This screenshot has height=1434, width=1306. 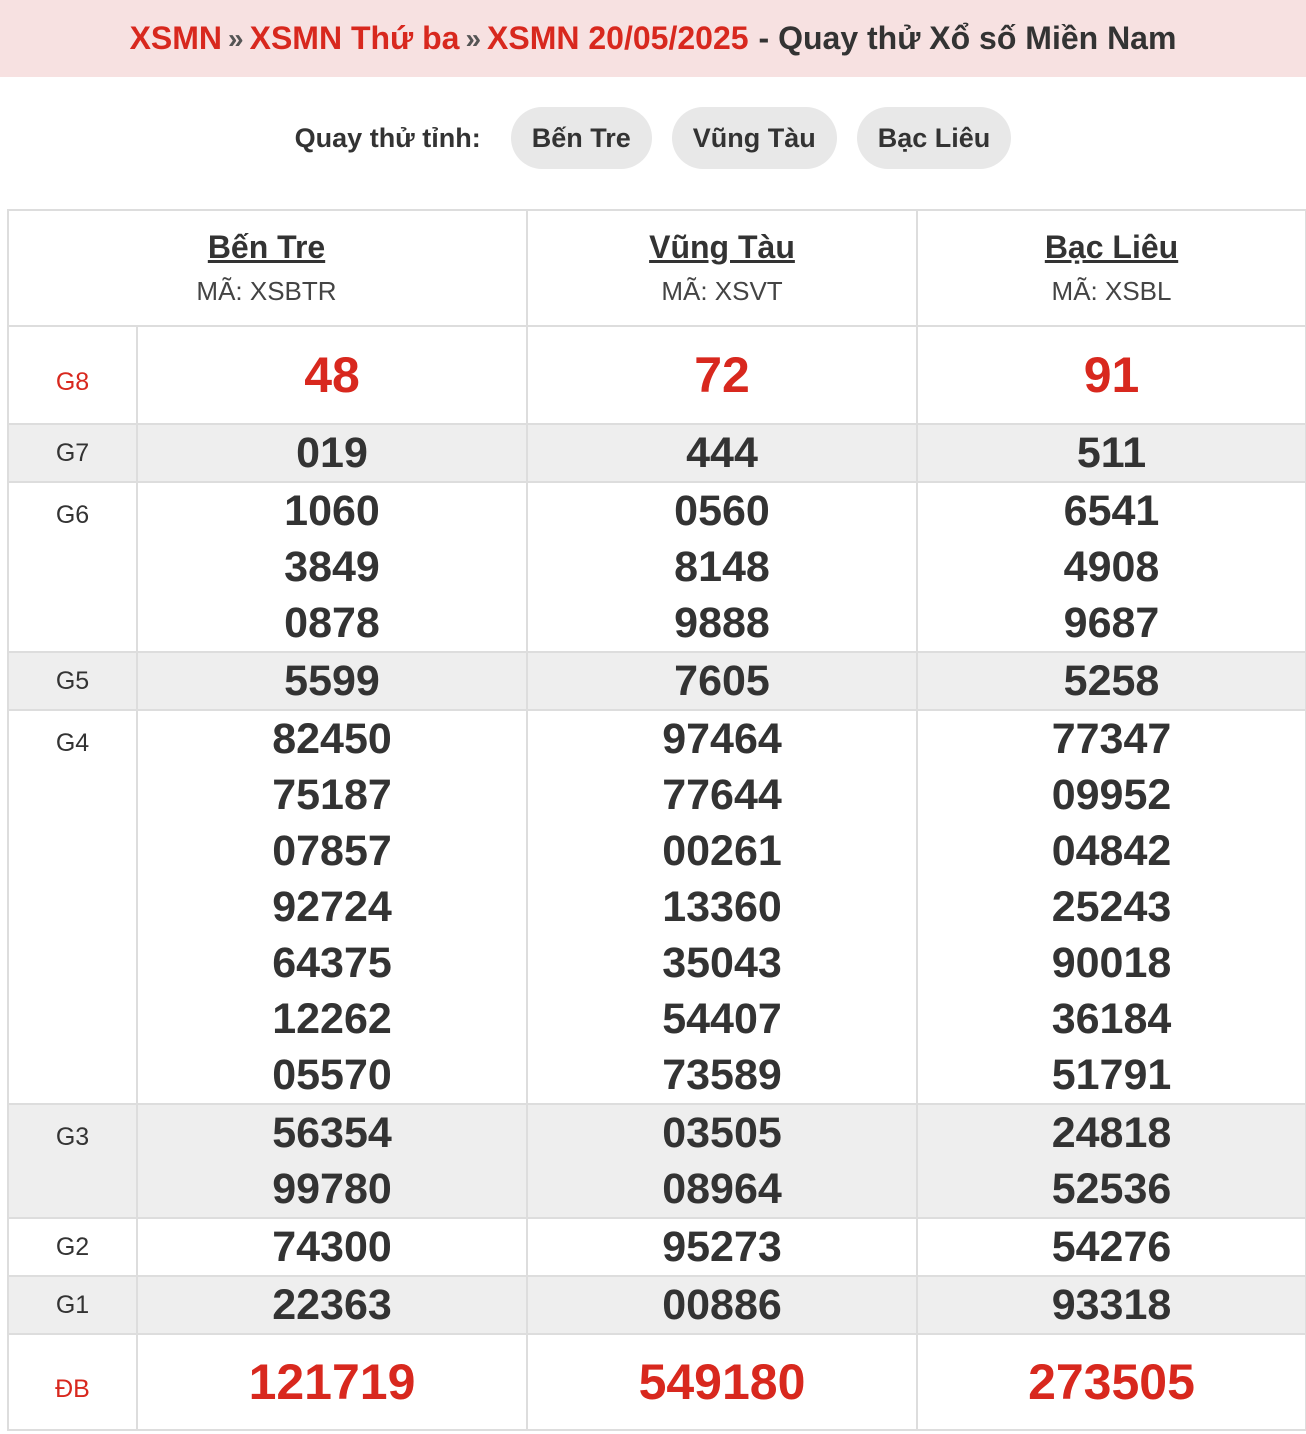 I want to click on prize-value-cell: 511, so click(x=1111, y=453).